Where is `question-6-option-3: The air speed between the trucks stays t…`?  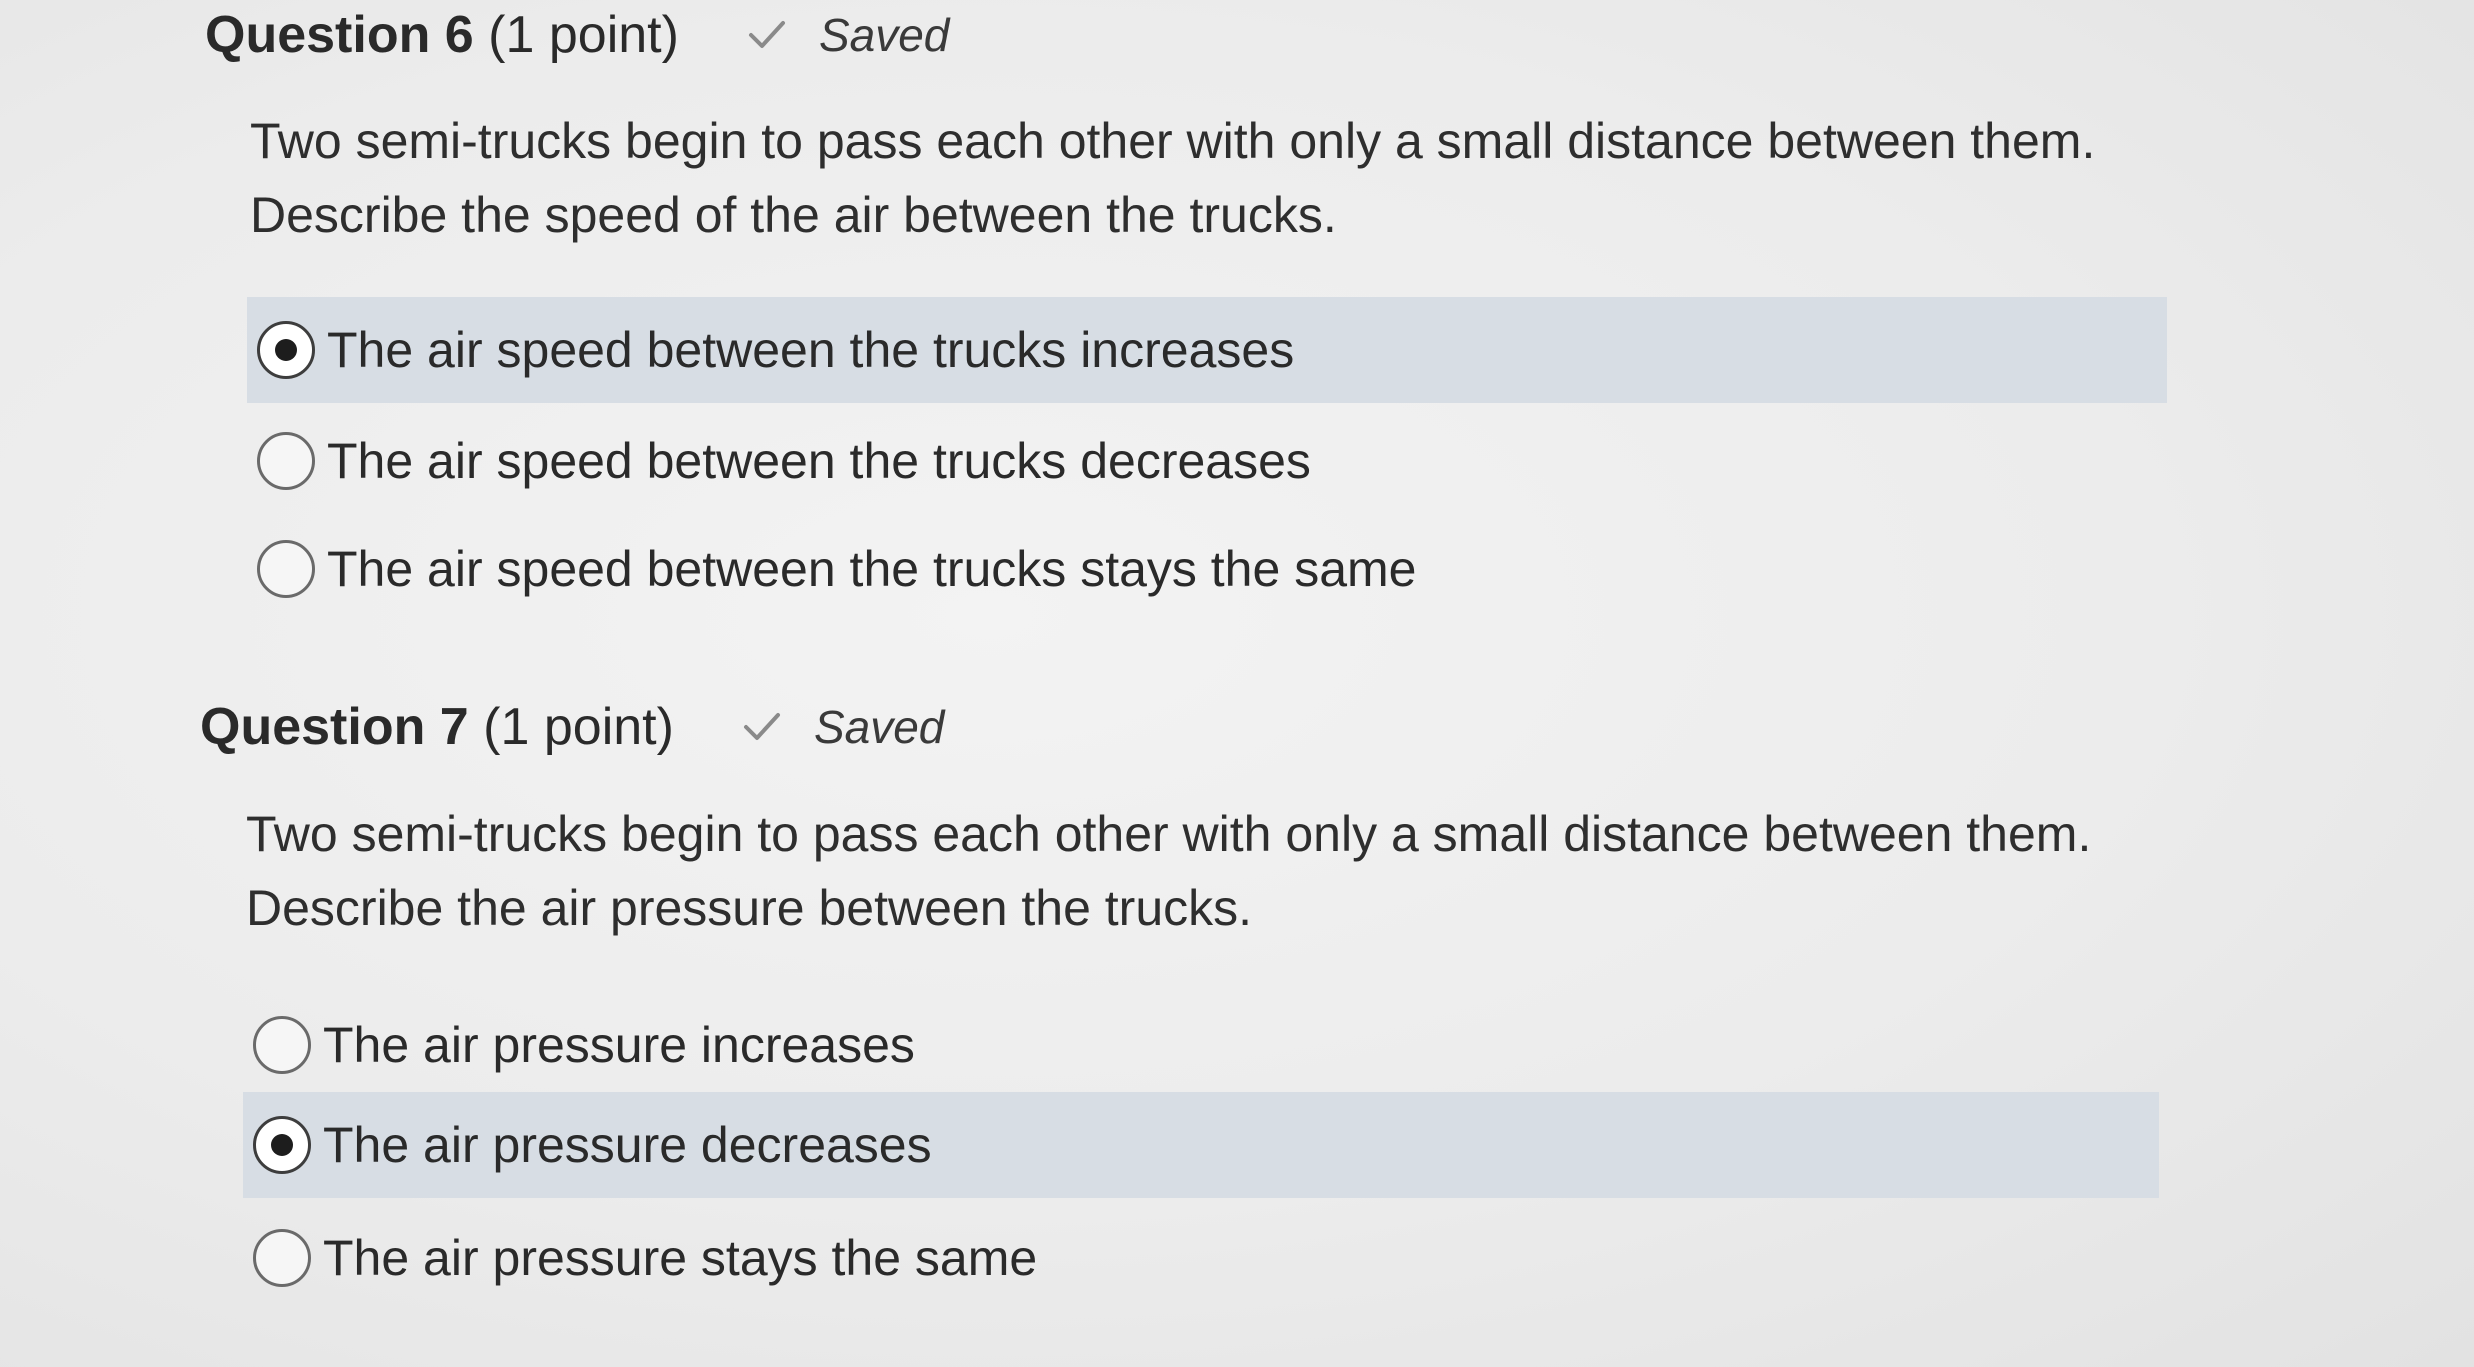
question-6-option-3: The air speed between the trucks stays t… is located at coordinates (1207, 569).